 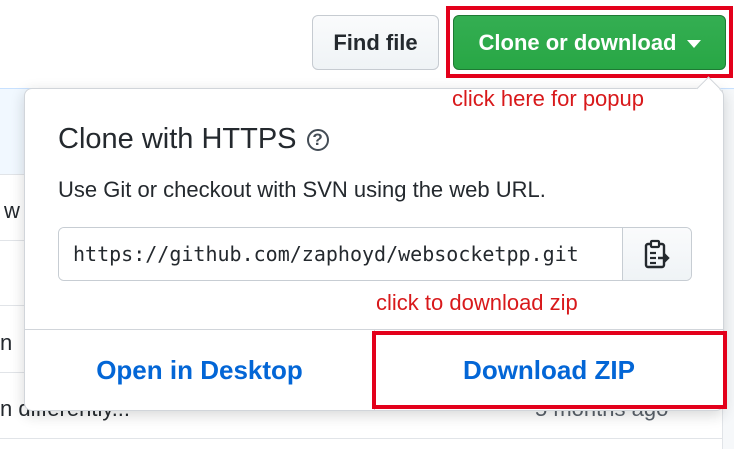 I want to click on clipboard-icon, so click(x=657, y=254).